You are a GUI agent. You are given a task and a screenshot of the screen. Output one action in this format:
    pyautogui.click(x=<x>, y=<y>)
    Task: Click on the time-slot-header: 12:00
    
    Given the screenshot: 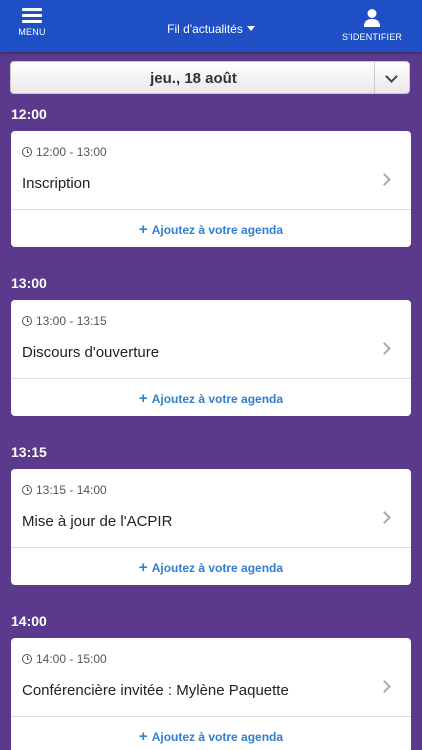 What is the action you would take?
    pyautogui.click(x=29, y=114)
    